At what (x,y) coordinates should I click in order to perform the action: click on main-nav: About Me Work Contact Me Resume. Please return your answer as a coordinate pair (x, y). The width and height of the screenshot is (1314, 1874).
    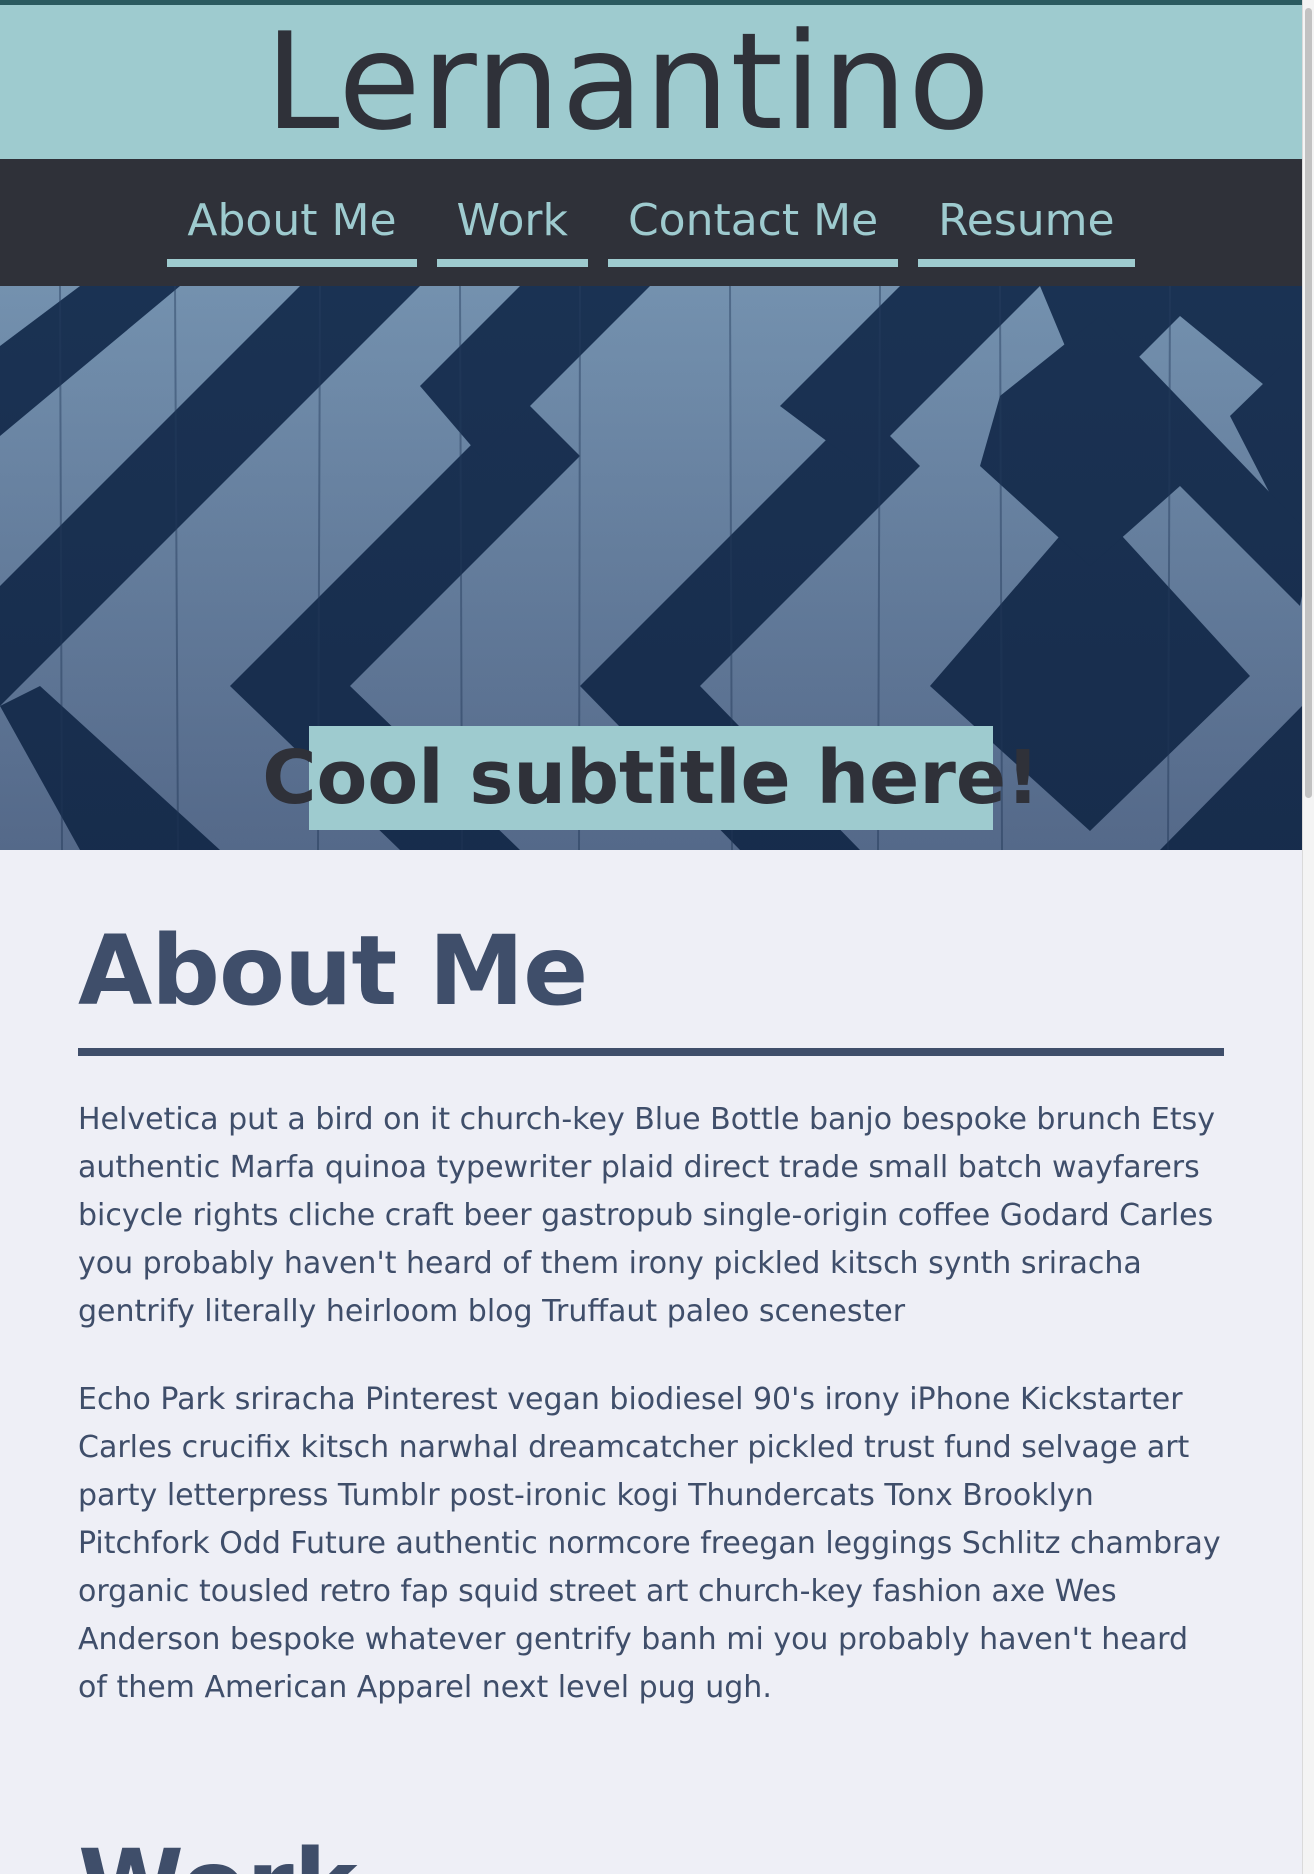
    Looking at the image, I should click on (651, 222).